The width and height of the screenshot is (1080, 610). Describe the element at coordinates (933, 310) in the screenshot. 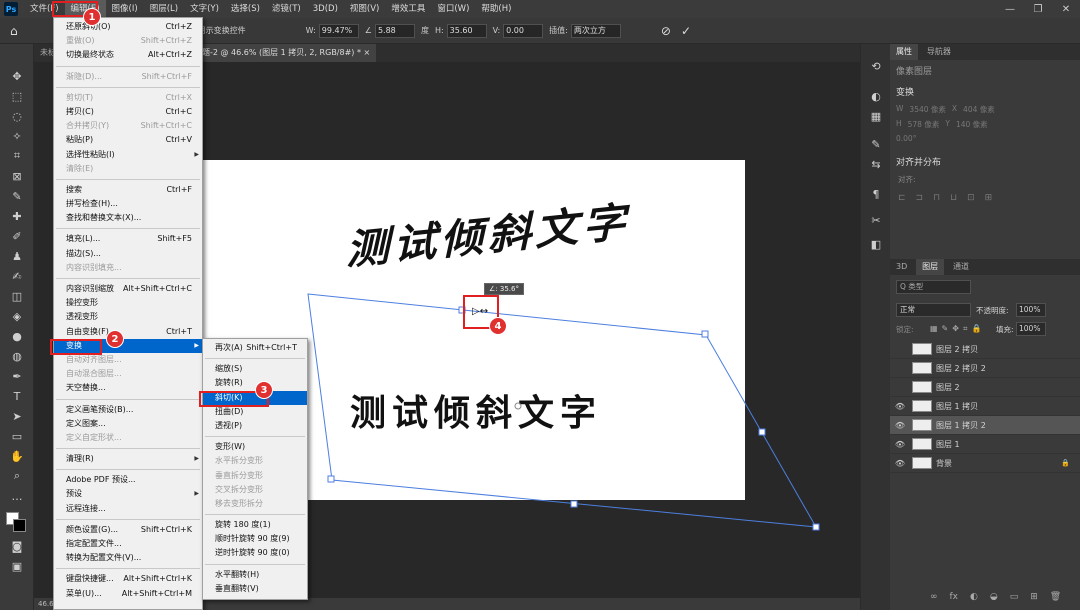

I see `blend-mode-select: 正常` at that location.